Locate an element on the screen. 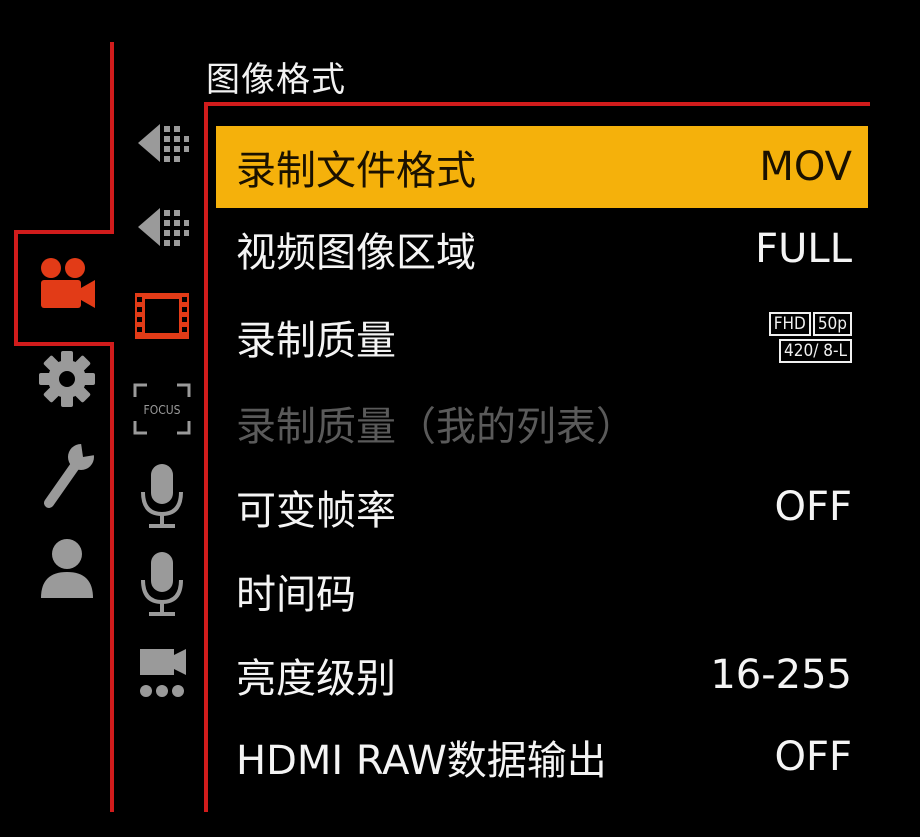 The height and width of the screenshot is (837, 920). menu-item-rec-quality: 录制质量 FHD 50p 420/ 8-L is located at coordinates (542, 337).